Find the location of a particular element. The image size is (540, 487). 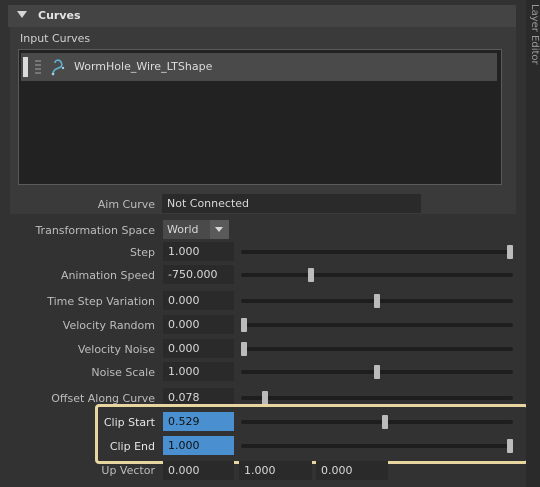

param-label: Time Step Variation is located at coordinates (101, 301).